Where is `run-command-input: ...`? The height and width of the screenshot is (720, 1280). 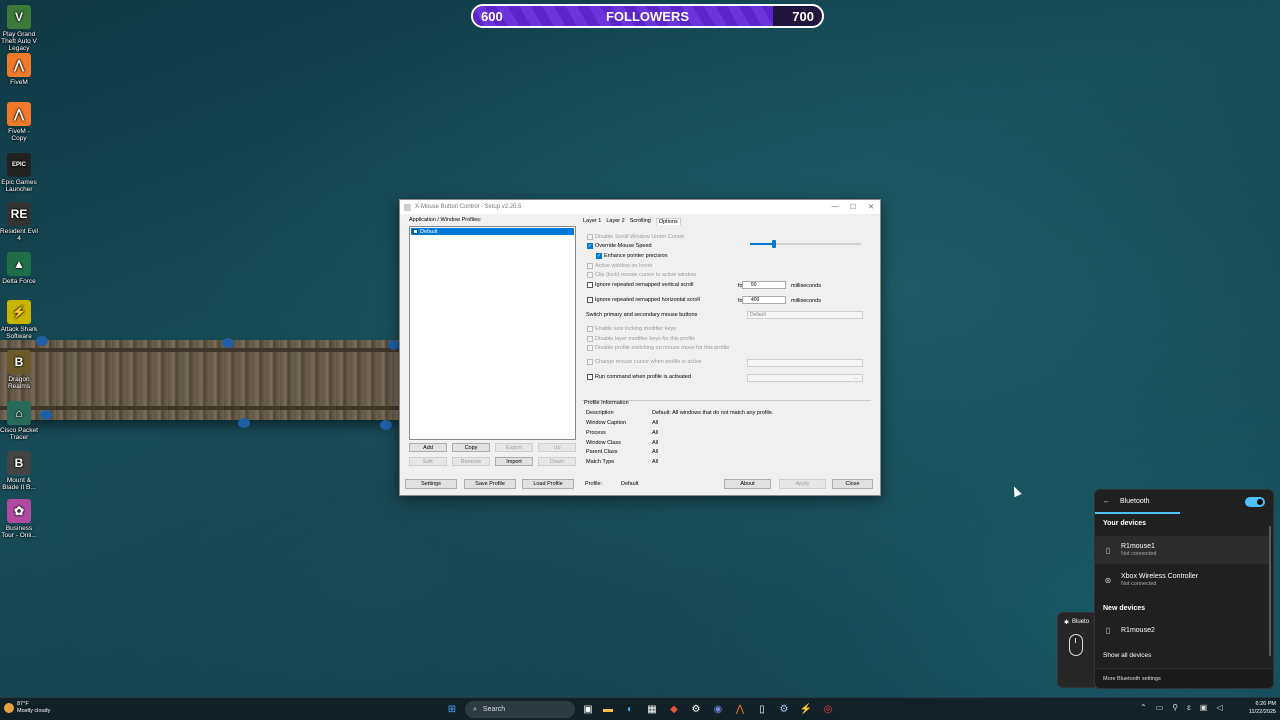
run-command-input: ... is located at coordinates (805, 378).